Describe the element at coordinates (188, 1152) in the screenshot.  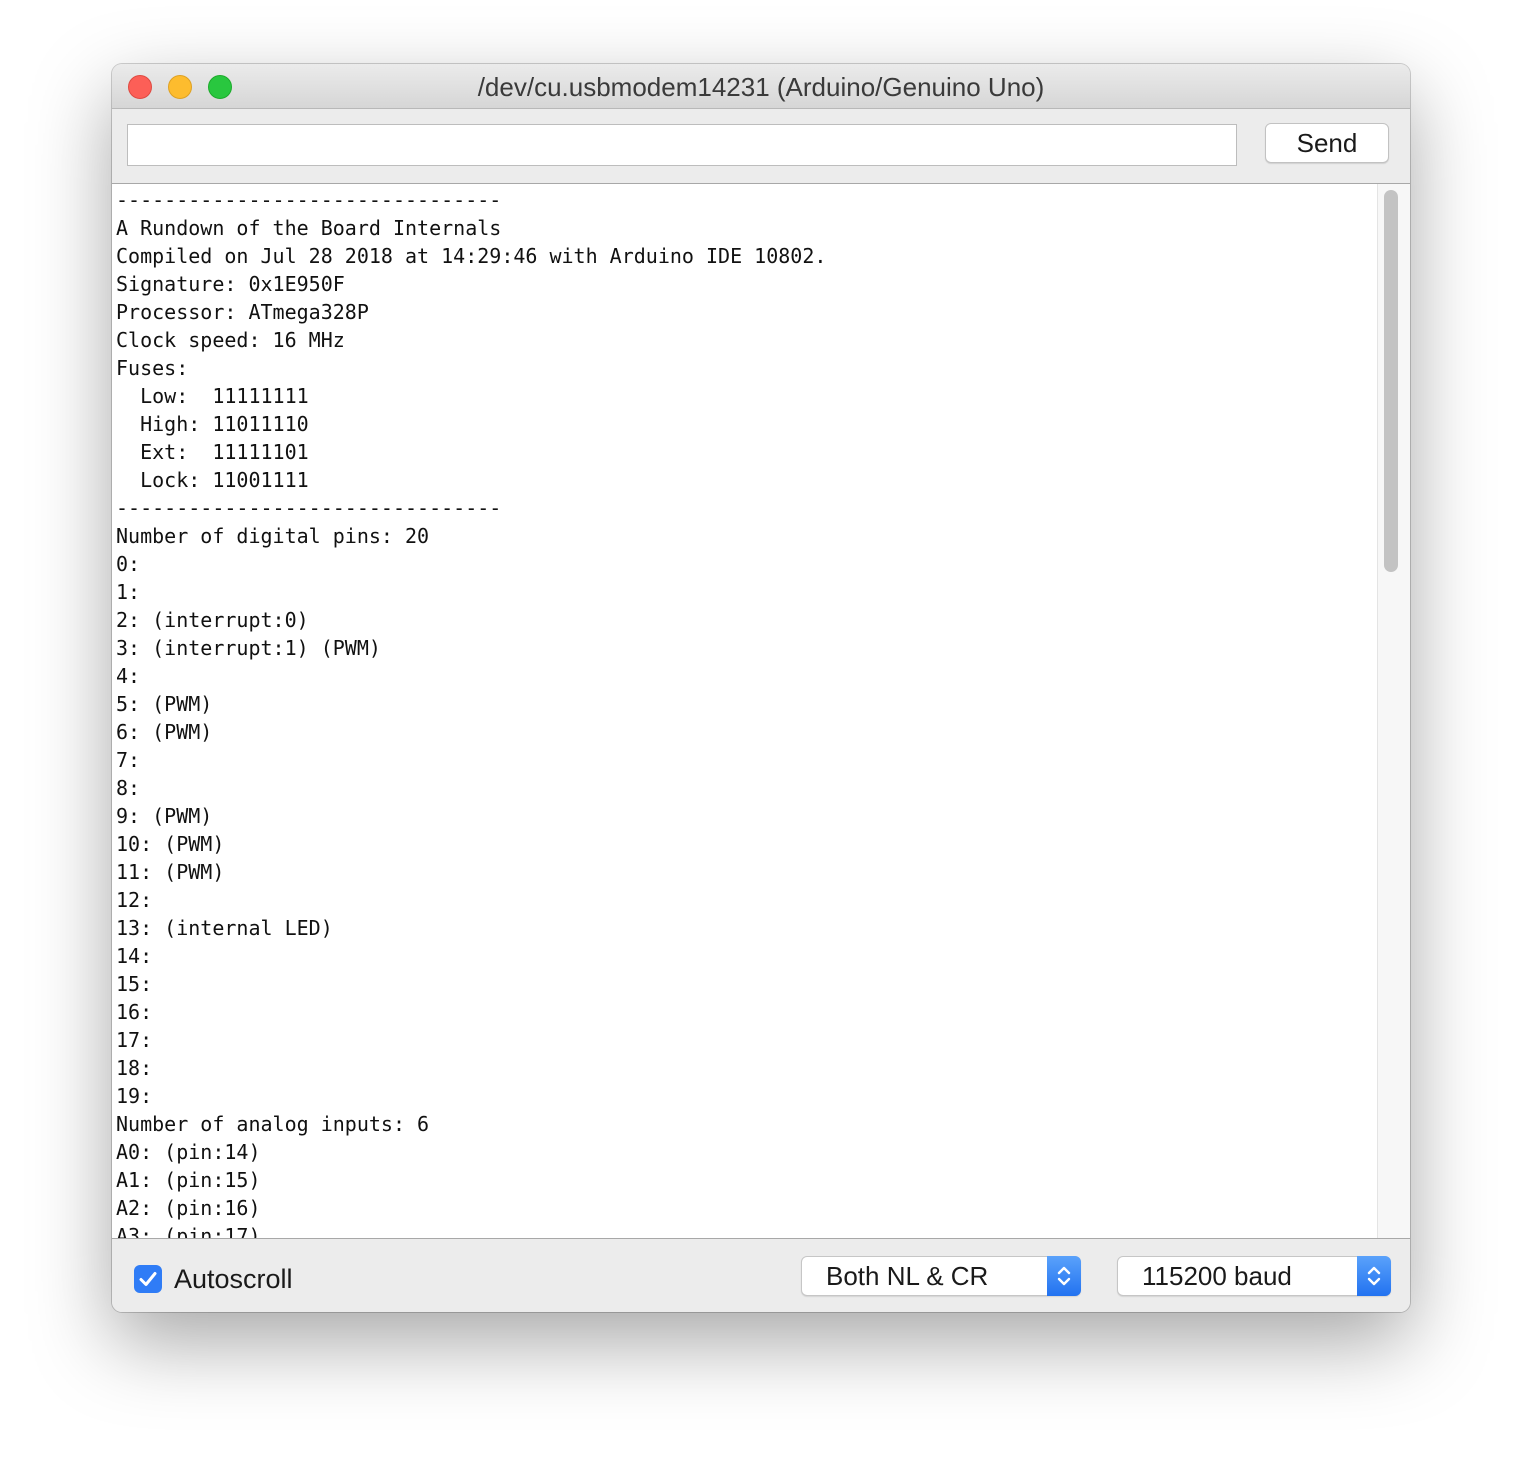
I see `output-line: A0: (pin:14)` at that location.